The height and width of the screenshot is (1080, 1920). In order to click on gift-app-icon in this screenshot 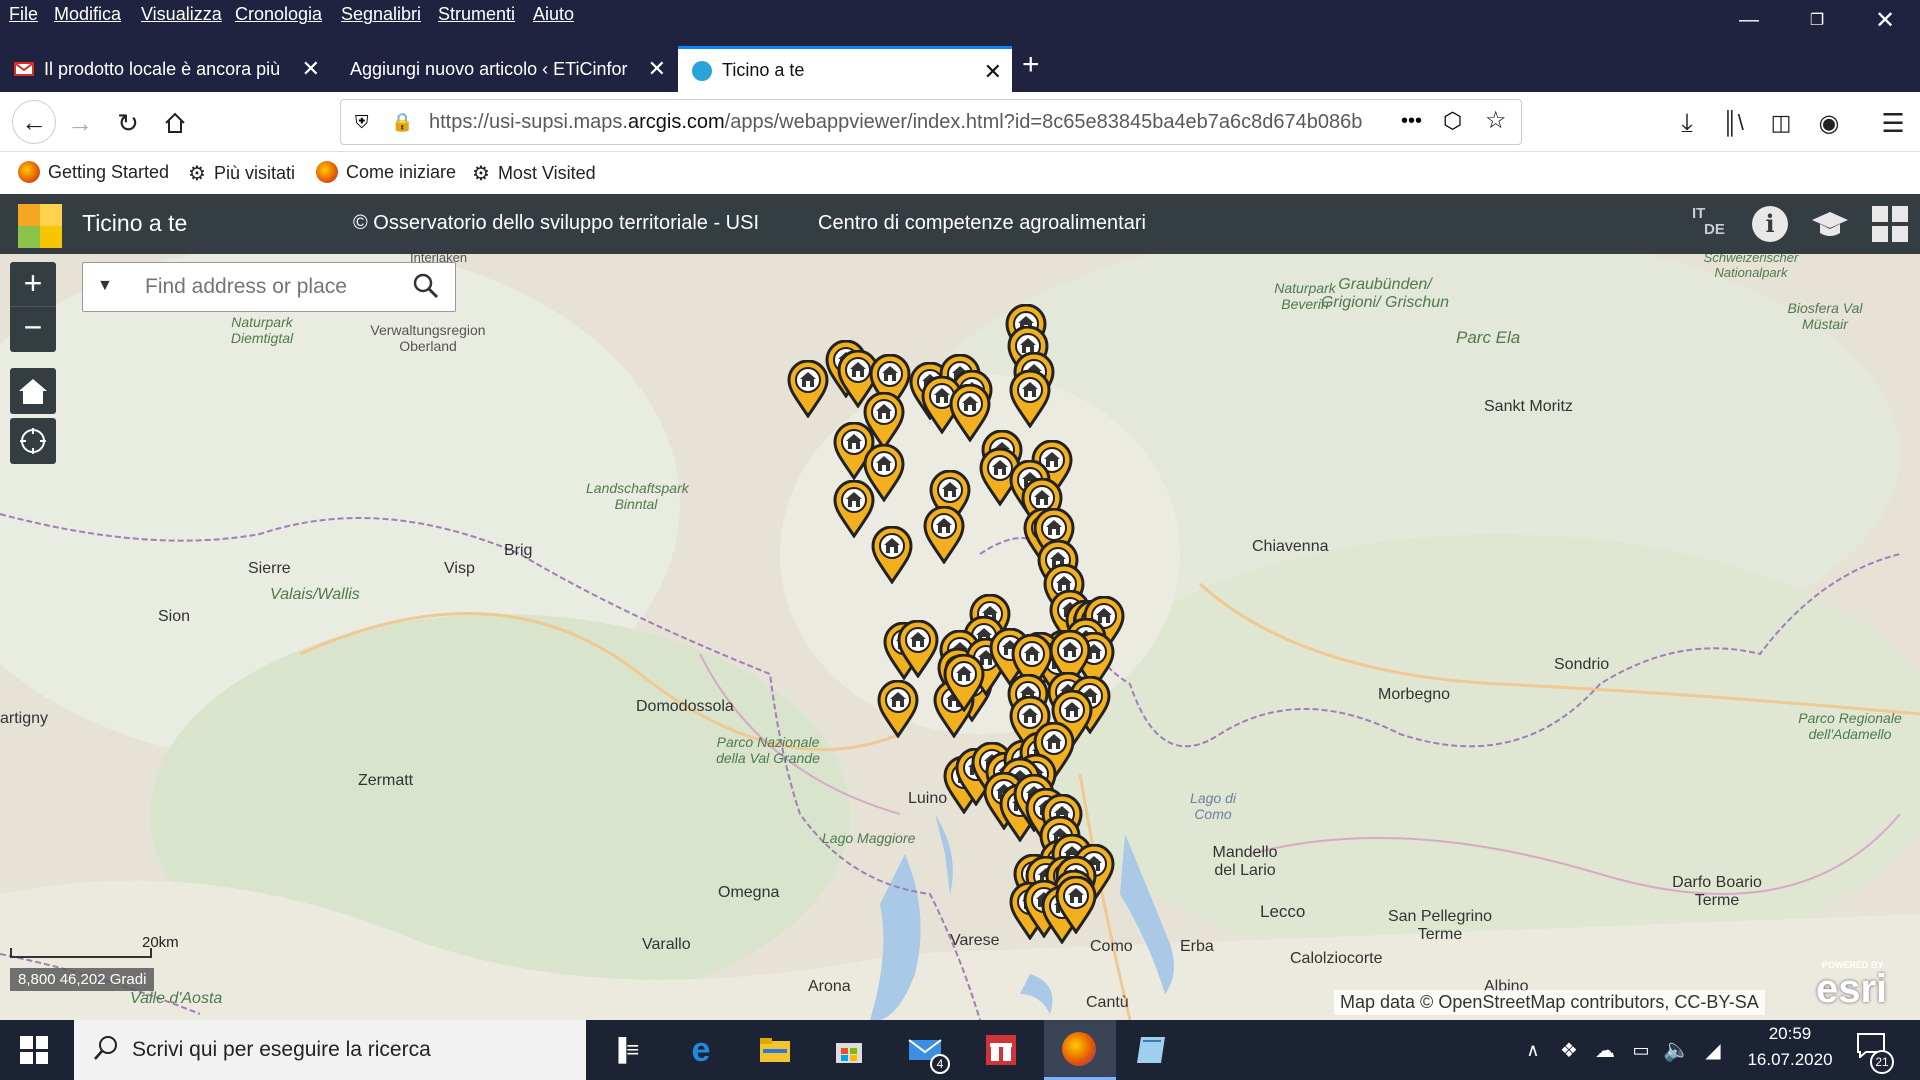, I will do `click(1001, 1050)`.